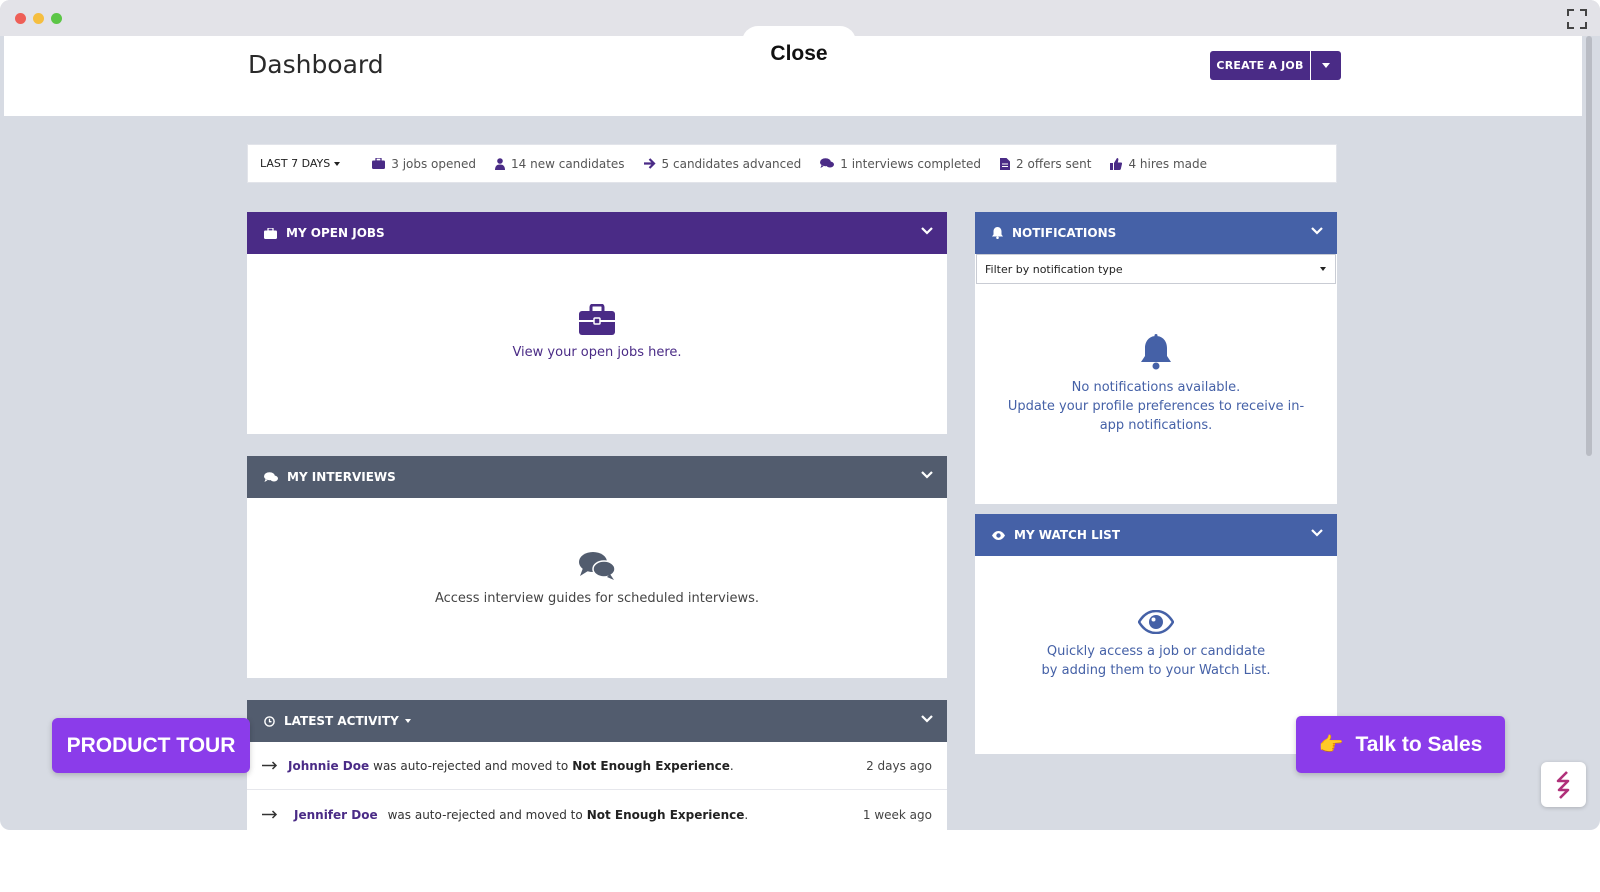  I want to click on notification-type-select: Filter by notification type, so click(1156, 269).